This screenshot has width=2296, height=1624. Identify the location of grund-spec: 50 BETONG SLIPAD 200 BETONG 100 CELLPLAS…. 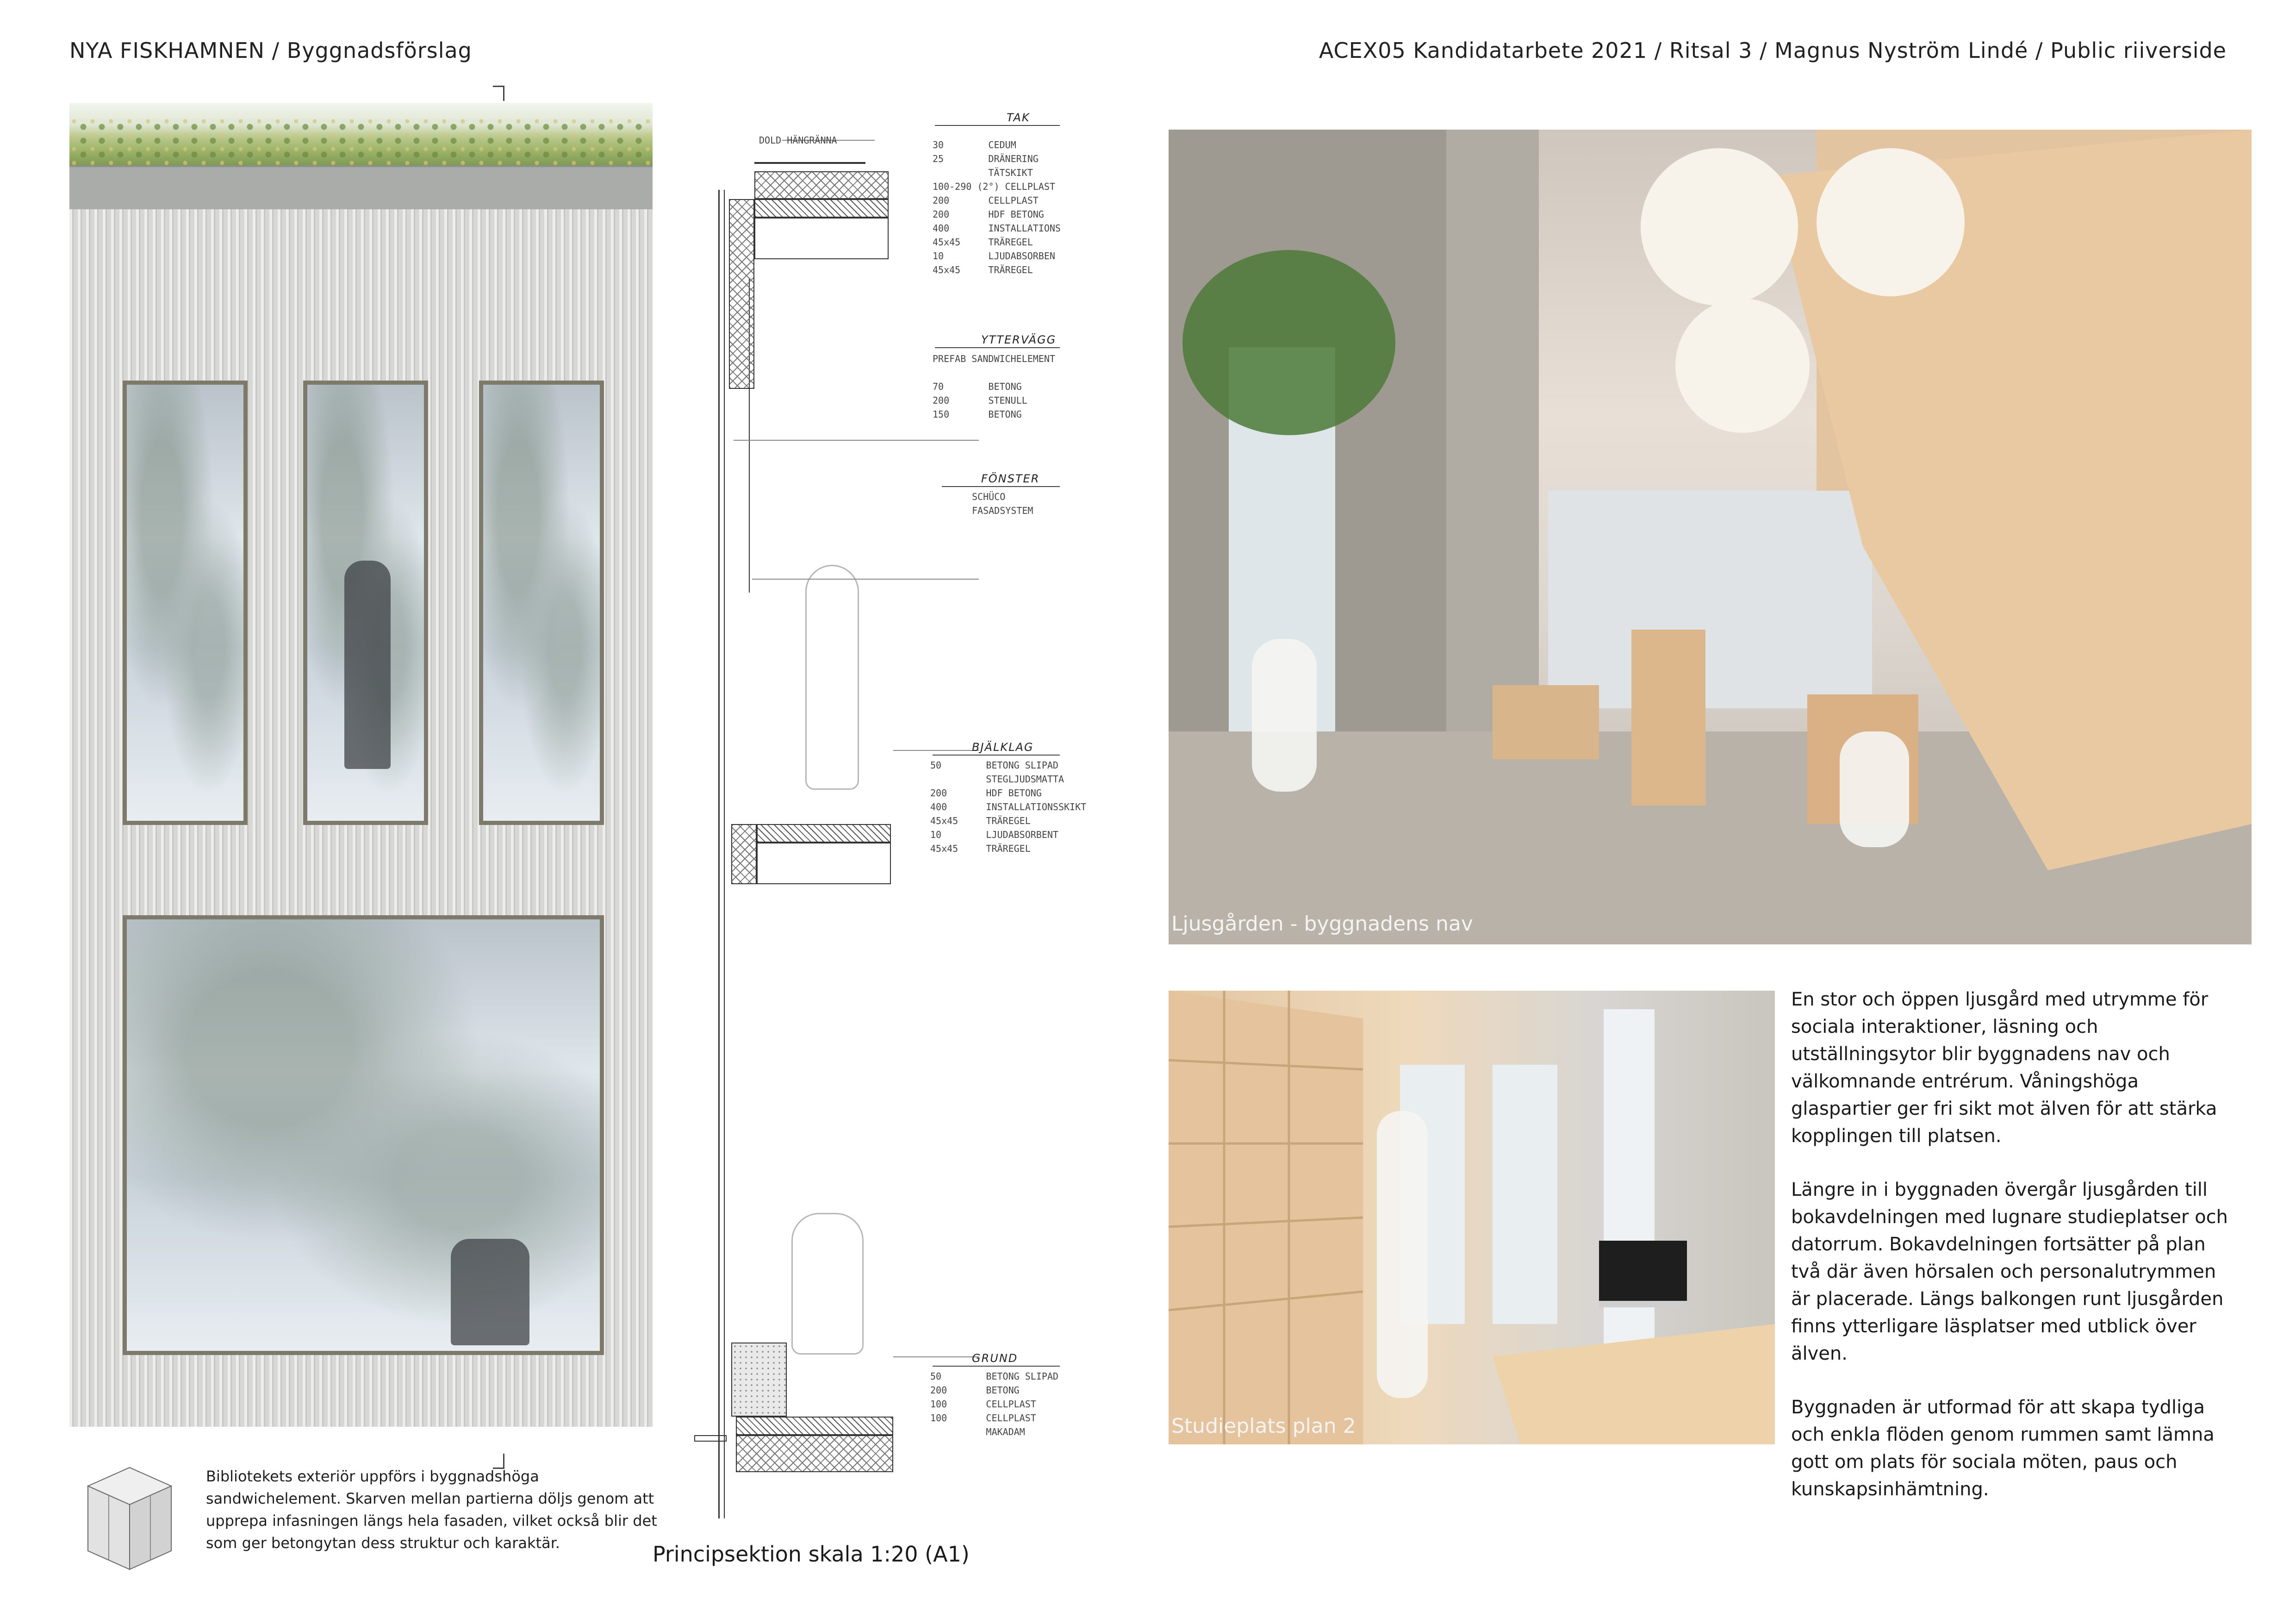
(994, 1404).